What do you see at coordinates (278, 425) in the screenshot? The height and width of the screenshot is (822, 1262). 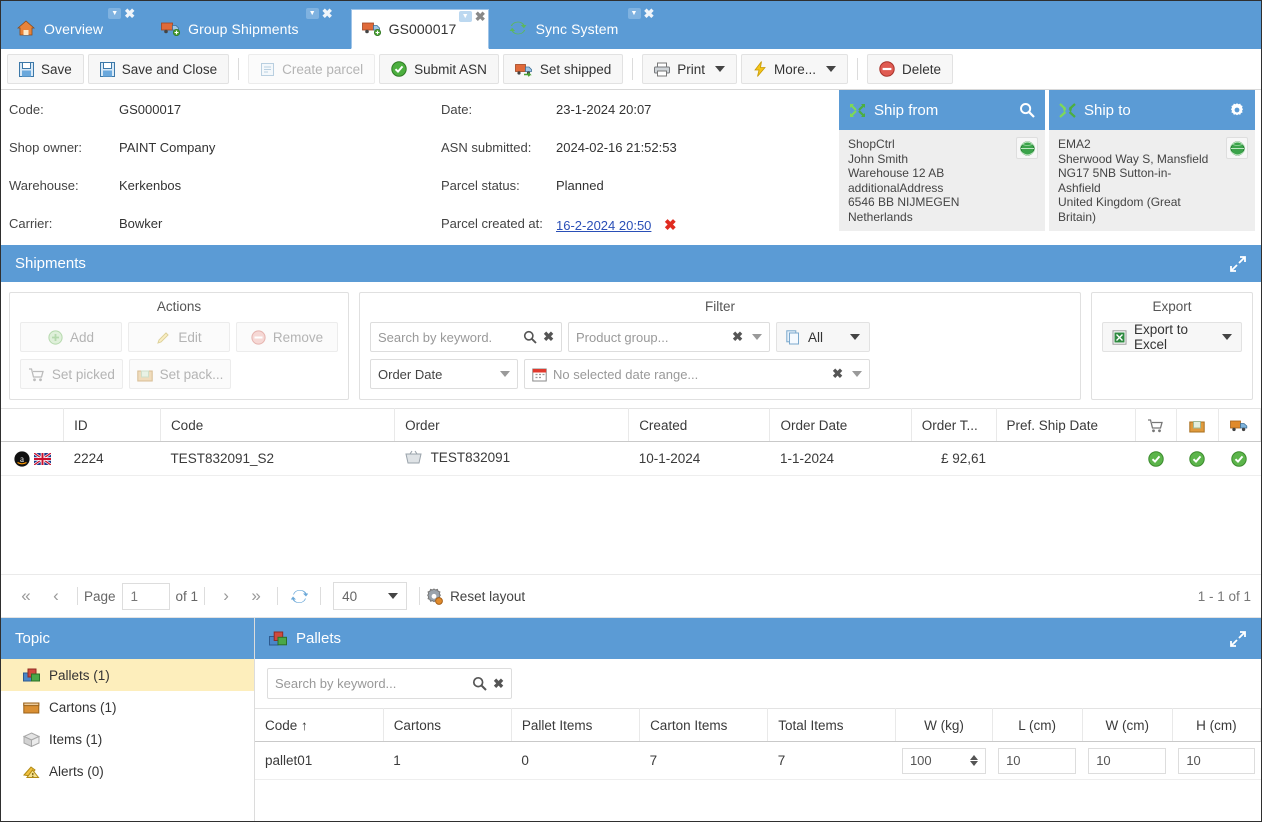 I see `col-code: Code` at bounding box center [278, 425].